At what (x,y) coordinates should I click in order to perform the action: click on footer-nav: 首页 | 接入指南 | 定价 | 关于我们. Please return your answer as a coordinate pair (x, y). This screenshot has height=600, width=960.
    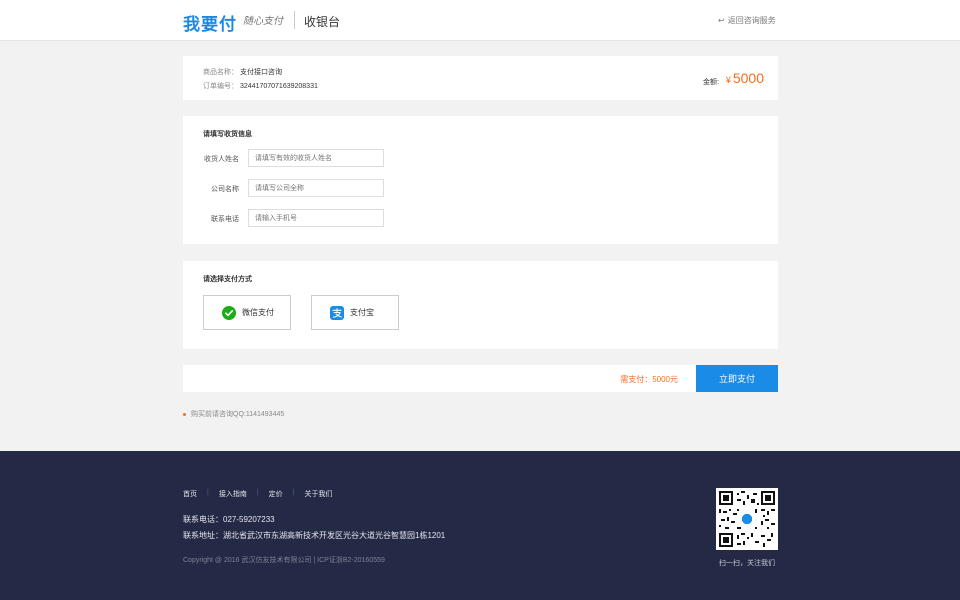
    Looking at the image, I should click on (257, 494).